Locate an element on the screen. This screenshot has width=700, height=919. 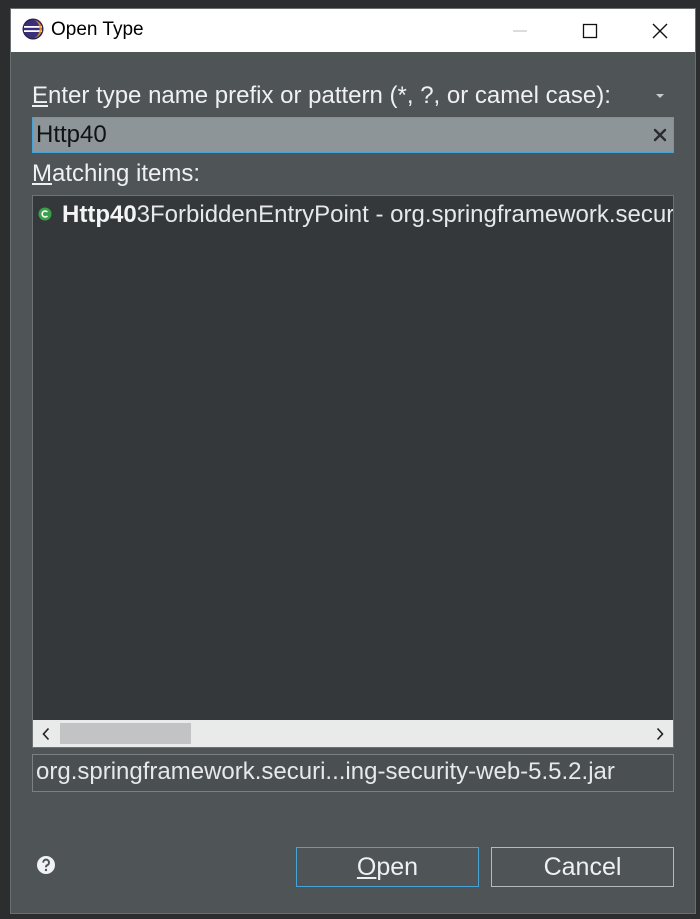
eclipse-icon is located at coordinates (33, 29).